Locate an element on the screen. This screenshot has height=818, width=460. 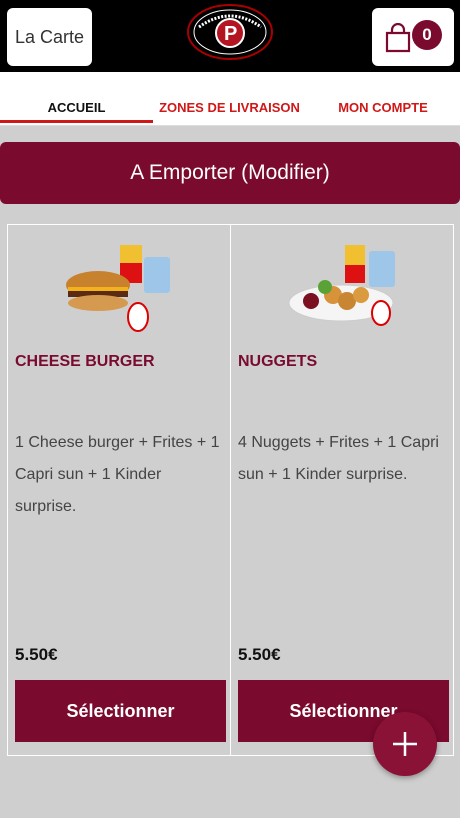
top-bar: La Carte P 0 is located at coordinates (230, 36).